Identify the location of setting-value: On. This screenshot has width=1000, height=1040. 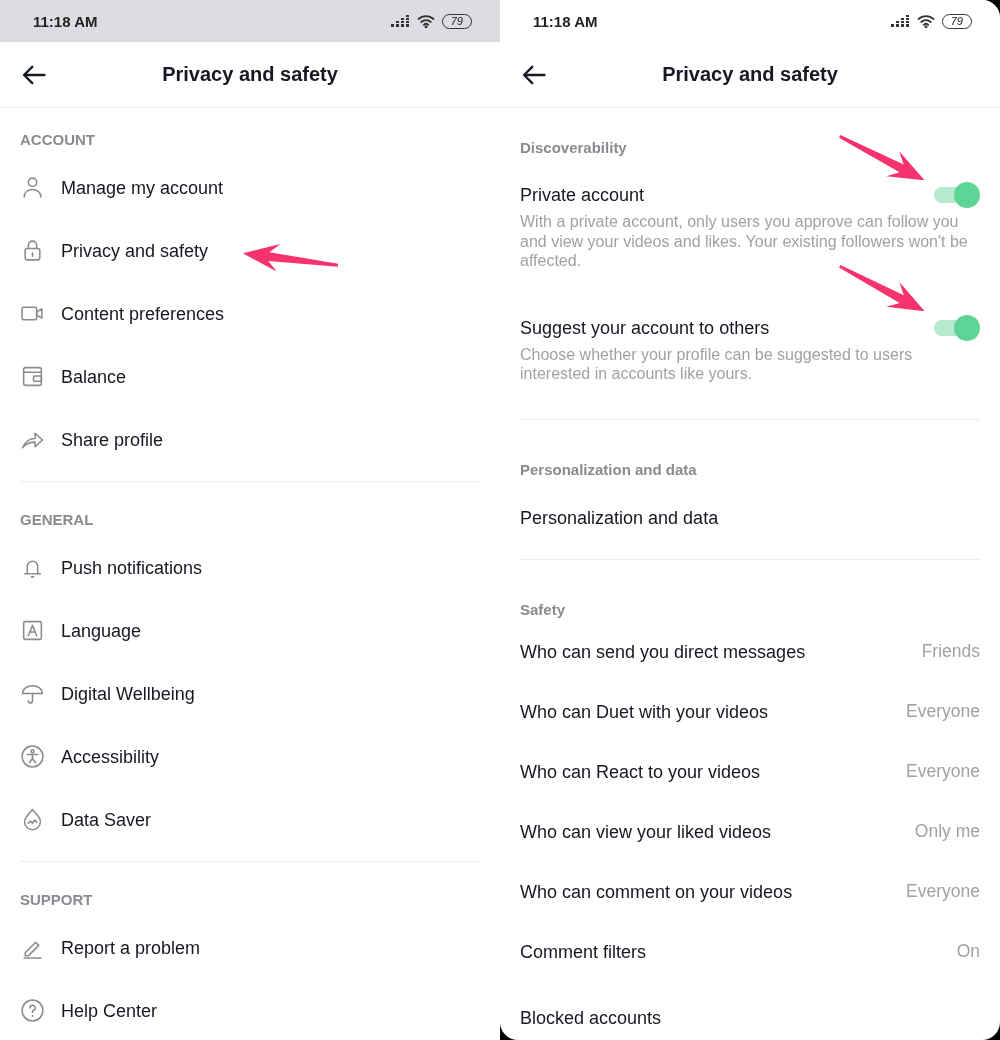
(968, 951).